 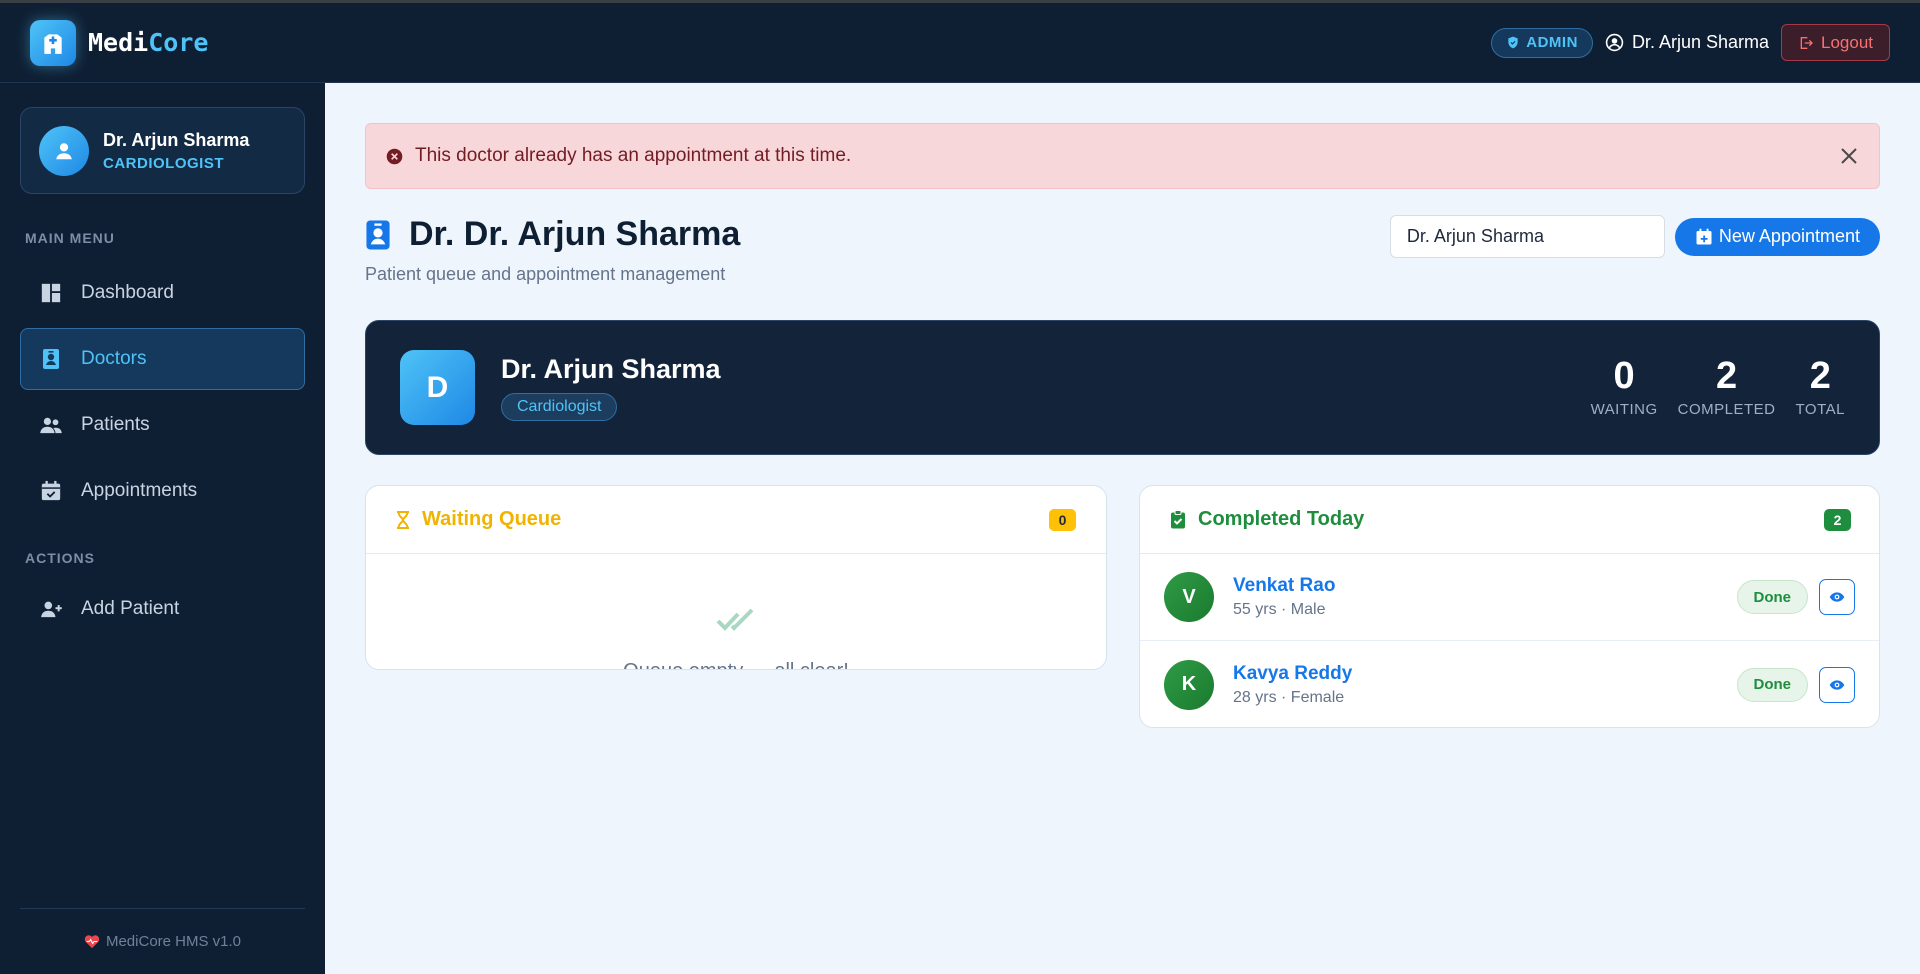 I want to click on list-item: V Venkat Rao 55 yrs · Male Done, so click(x=1509, y=597).